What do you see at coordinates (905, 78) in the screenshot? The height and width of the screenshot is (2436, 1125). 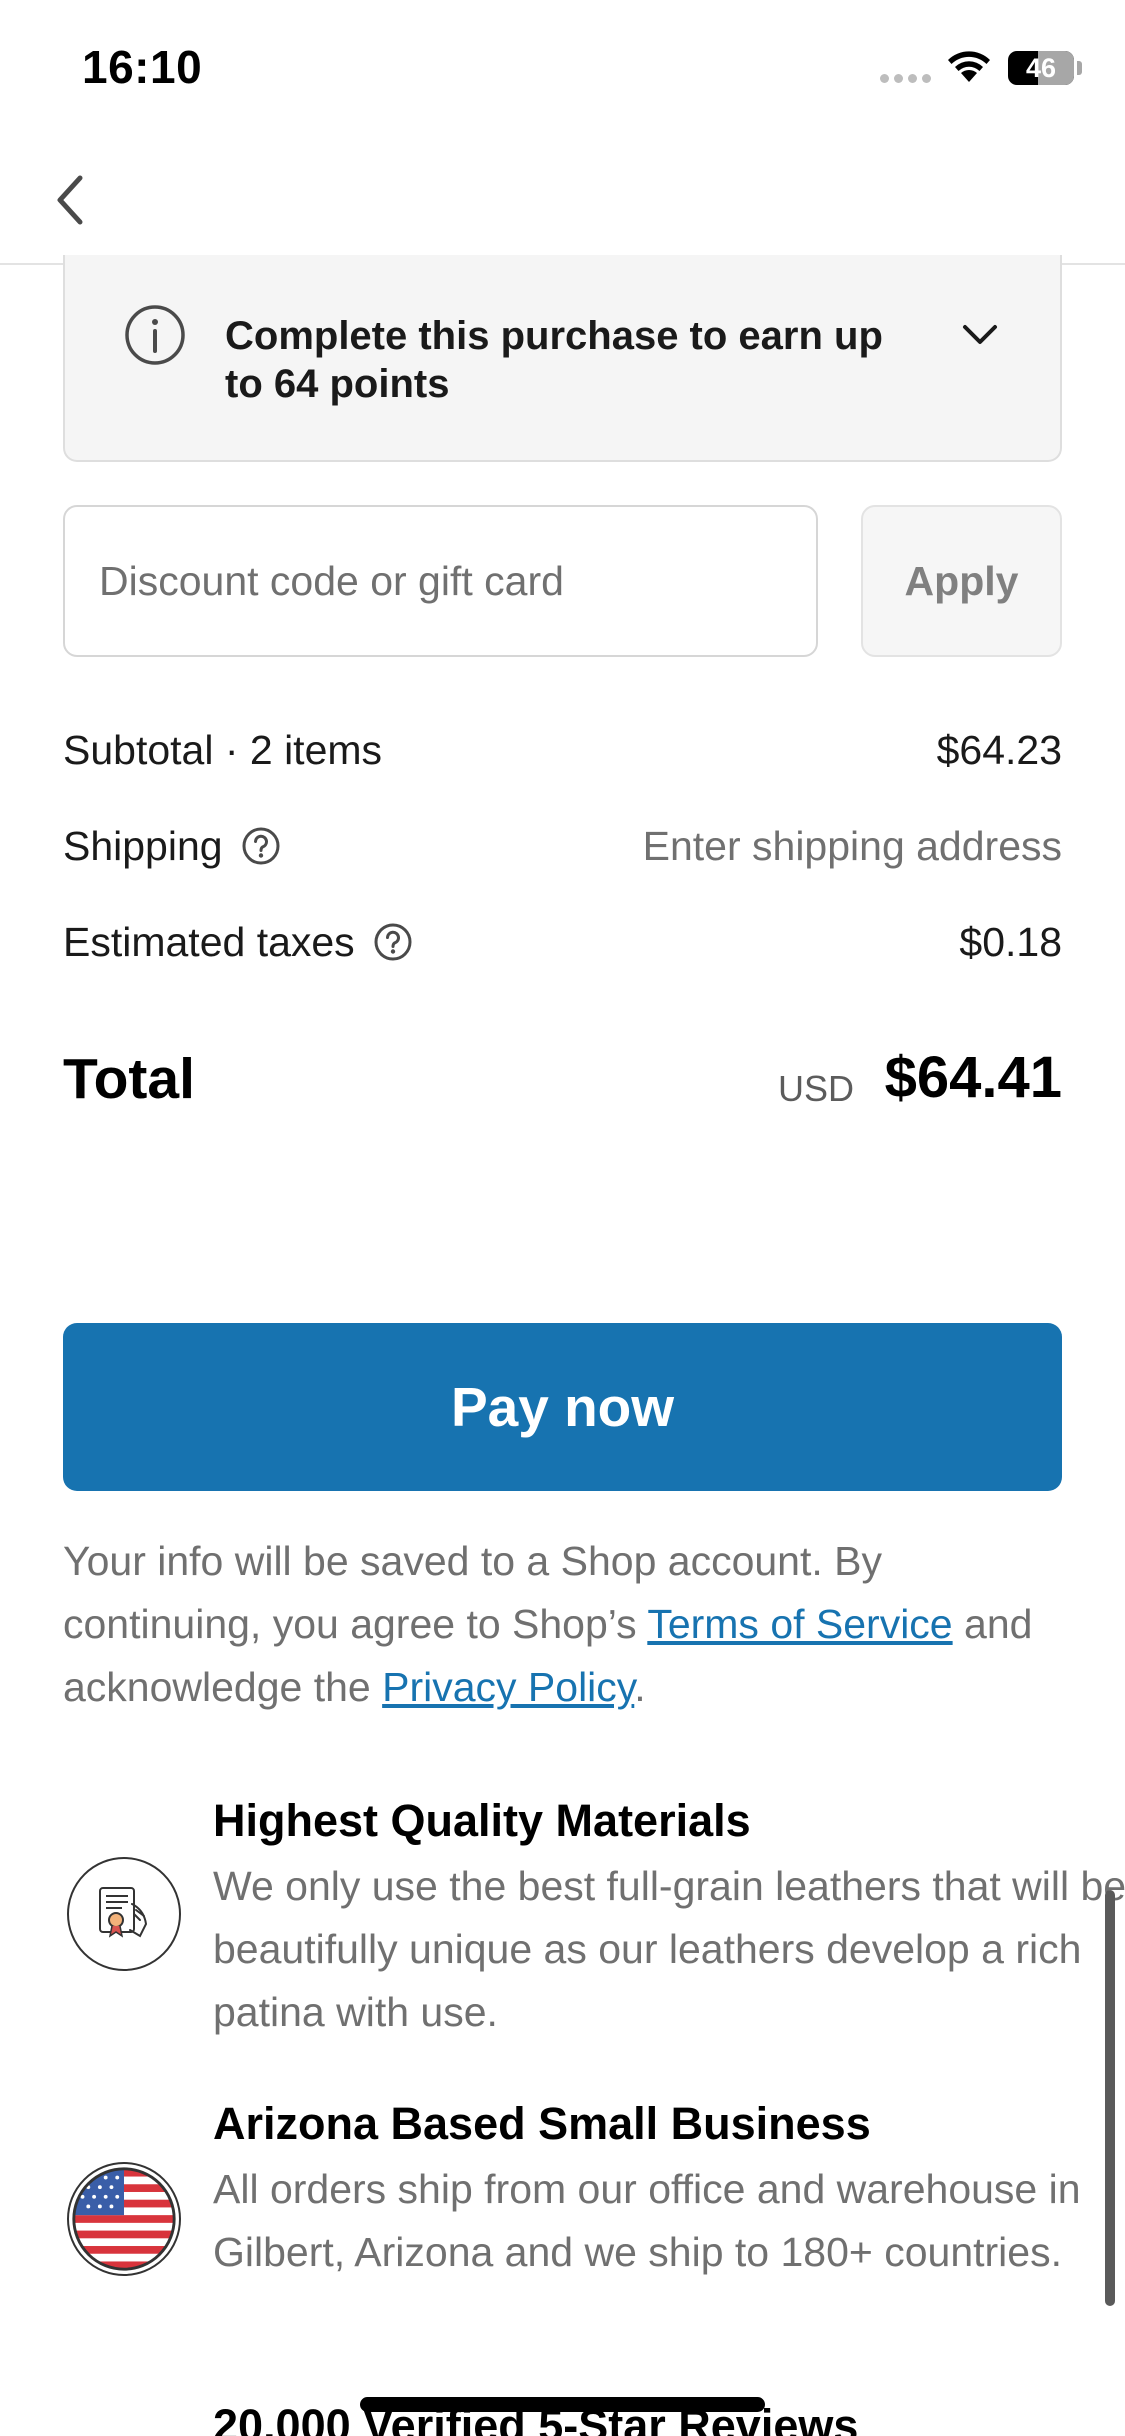 I see `signal-dots-icon` at bounding box center [905, 78].